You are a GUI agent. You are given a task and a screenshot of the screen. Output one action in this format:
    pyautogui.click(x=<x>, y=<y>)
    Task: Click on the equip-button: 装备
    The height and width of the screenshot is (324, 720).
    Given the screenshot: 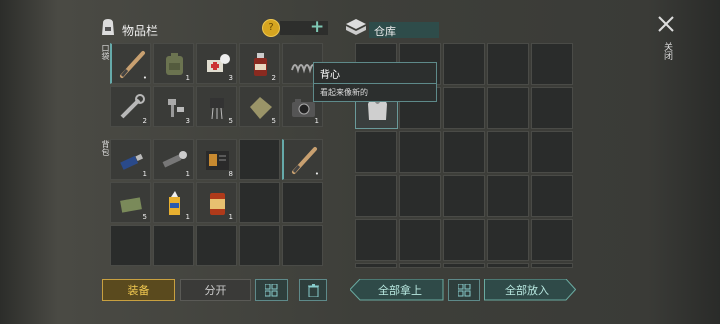 What is the action you would take?
    pyautogui.click(x=138, y=290)
    